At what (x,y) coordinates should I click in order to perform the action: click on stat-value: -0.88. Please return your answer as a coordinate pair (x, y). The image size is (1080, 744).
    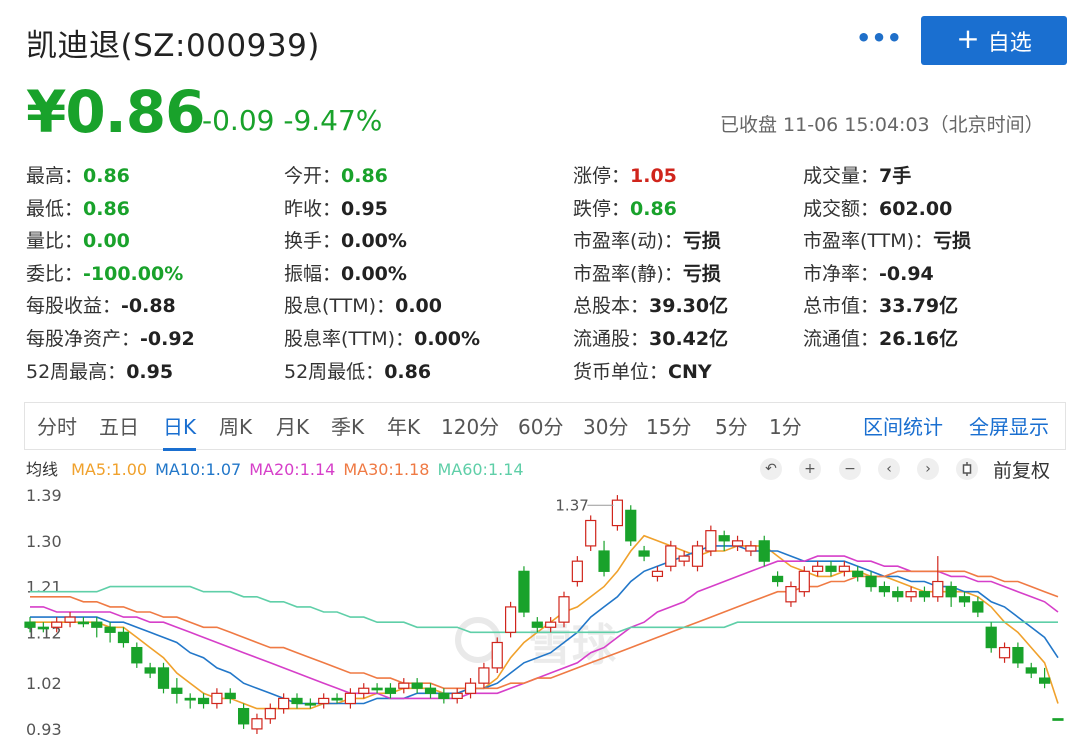
    Looking at the image, I should click on (148, 306).